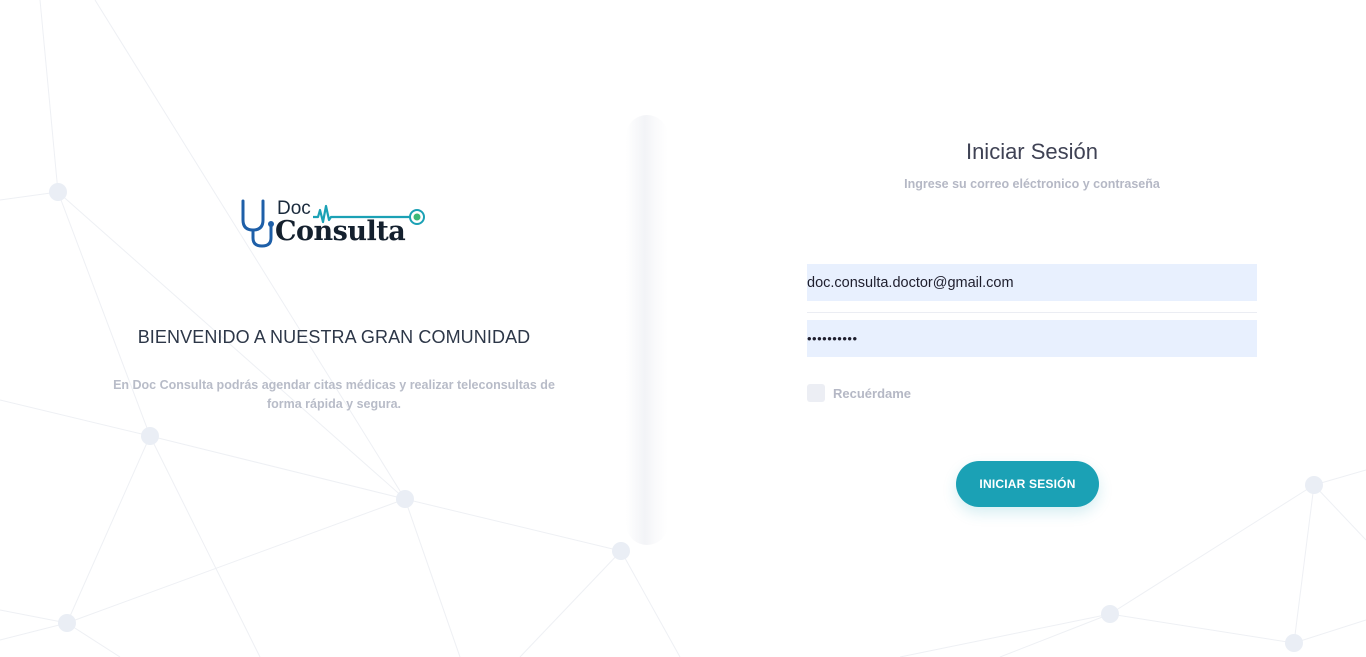  I want to click on welcome-title: BIENVENIDO A NUESTRA GRAN COMUNIDAD, so click(334, 337).